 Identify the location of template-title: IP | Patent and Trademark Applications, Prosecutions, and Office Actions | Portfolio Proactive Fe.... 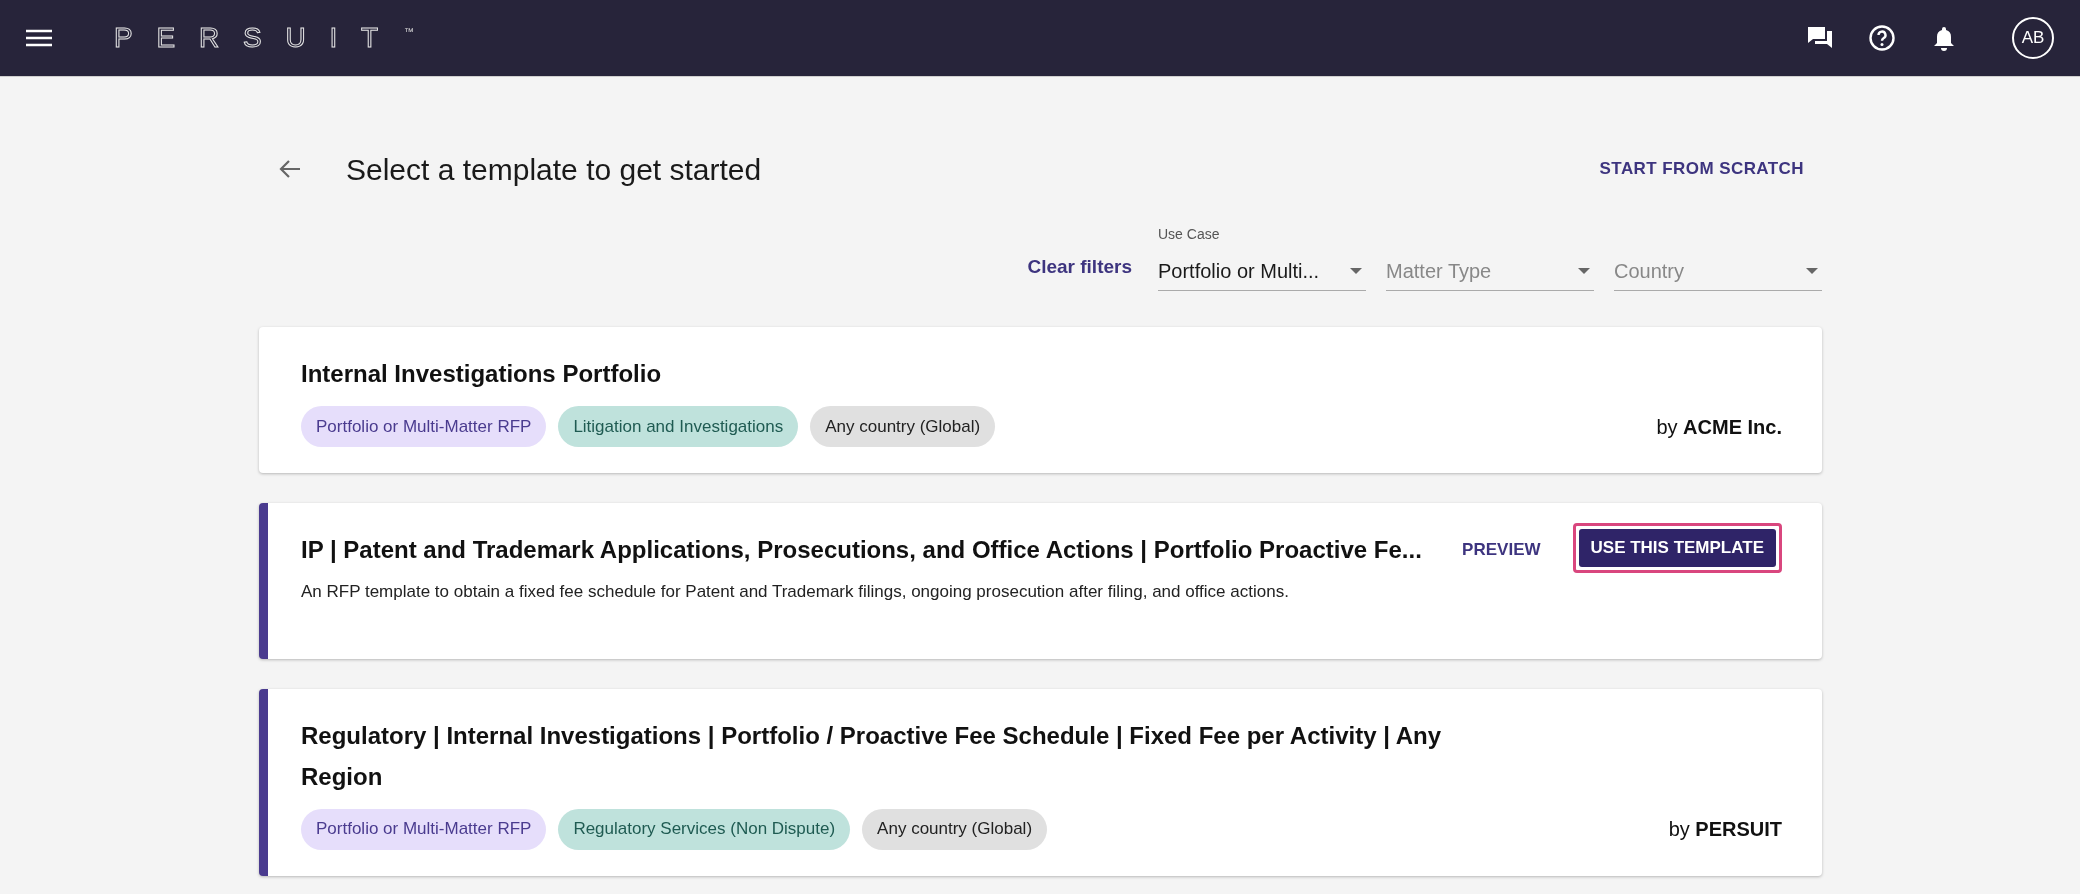
(861, 550).